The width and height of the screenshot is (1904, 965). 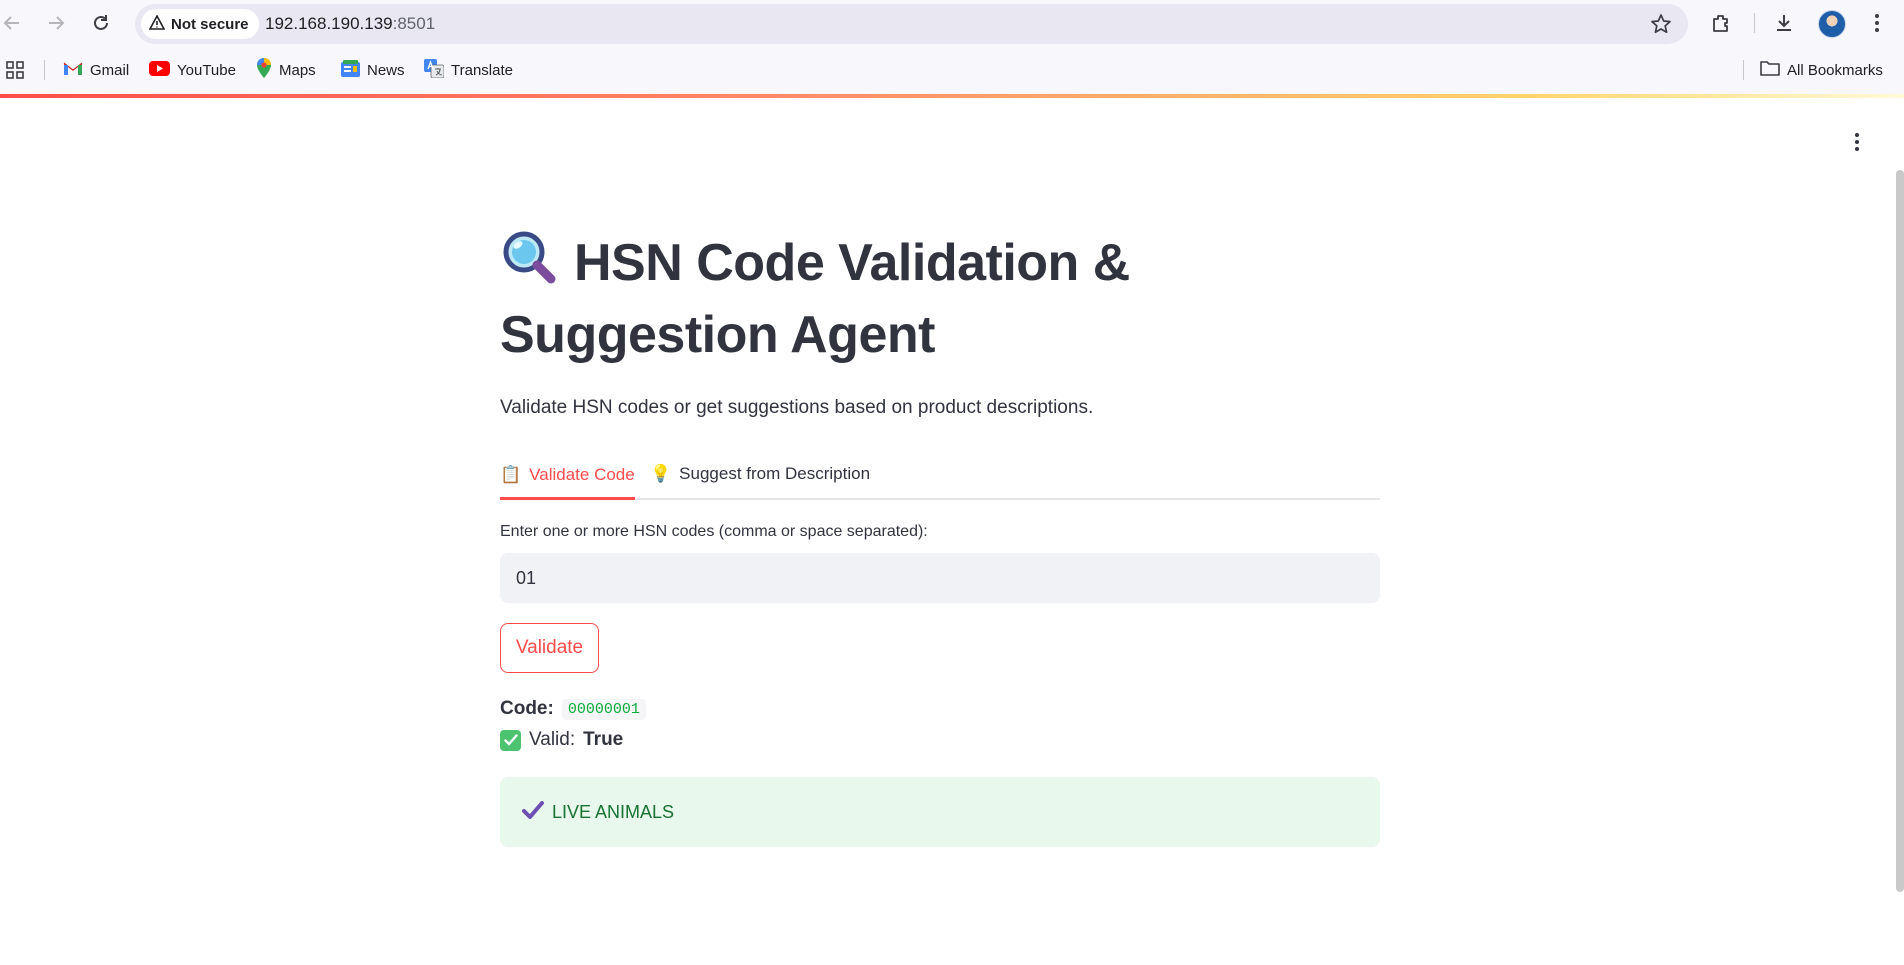 I want to click on bookmark-translate: Translate, so click(x=468, y=70).